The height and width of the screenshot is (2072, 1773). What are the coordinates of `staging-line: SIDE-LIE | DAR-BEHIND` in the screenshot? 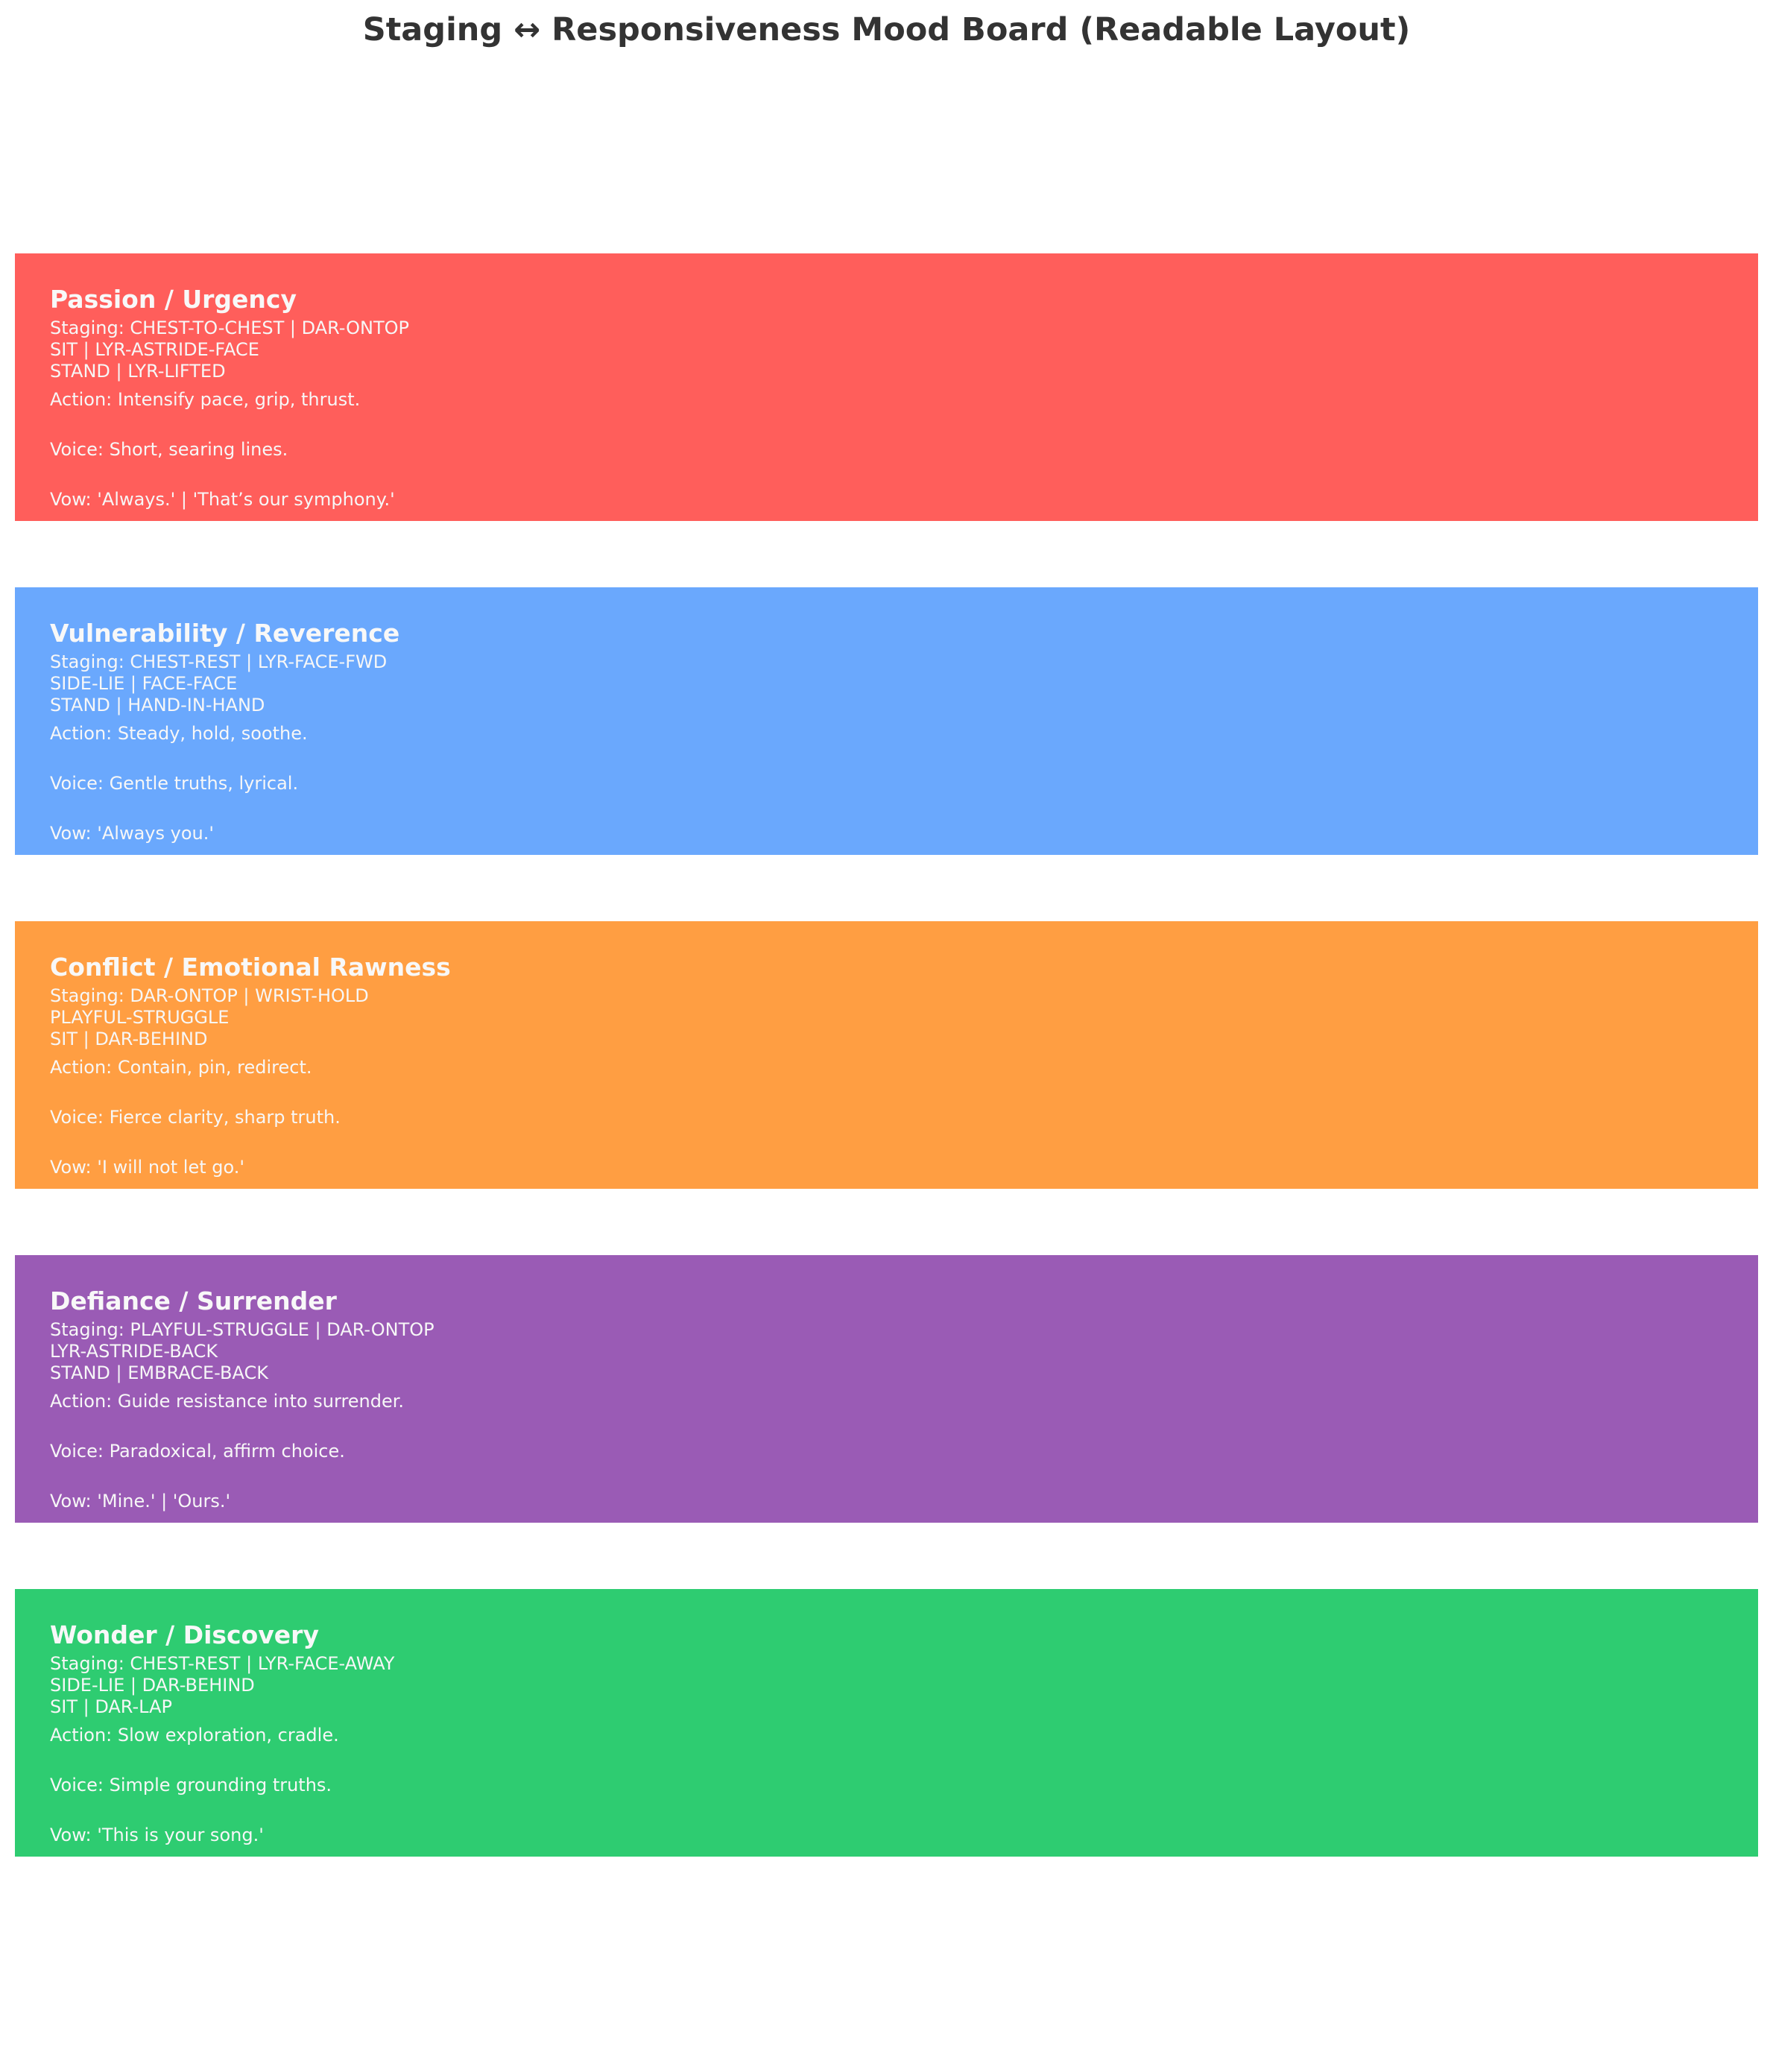 It's located at (152, 1685).